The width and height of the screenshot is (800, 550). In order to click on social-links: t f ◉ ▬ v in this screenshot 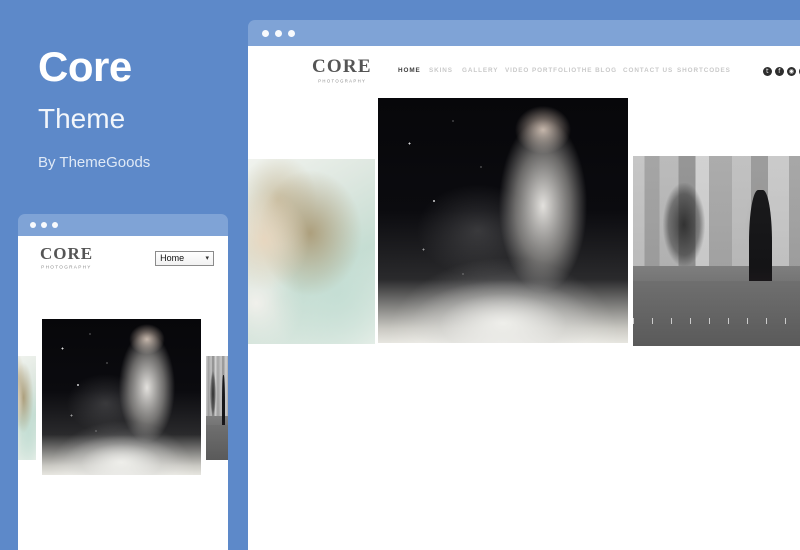, I will do `click(781, 71)`.